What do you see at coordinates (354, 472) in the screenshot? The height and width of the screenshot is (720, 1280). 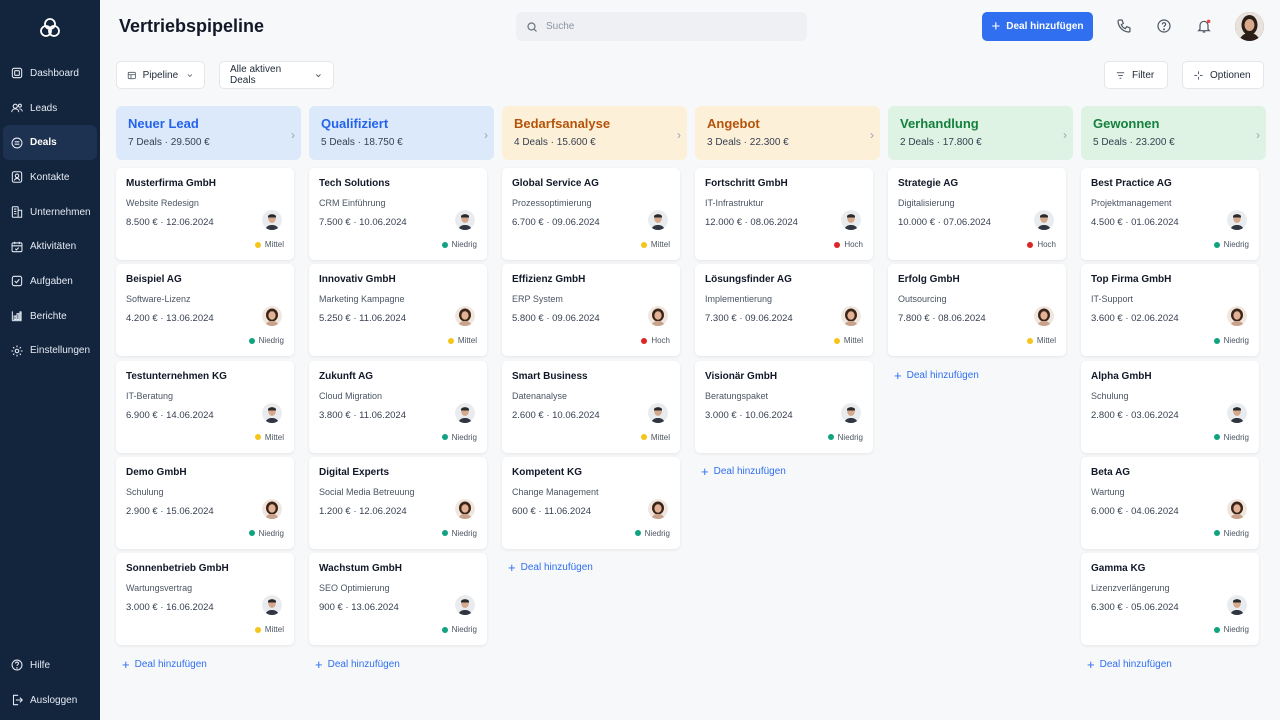 I see `deal-company: Digital Experts` at bounding box center [354, 472].